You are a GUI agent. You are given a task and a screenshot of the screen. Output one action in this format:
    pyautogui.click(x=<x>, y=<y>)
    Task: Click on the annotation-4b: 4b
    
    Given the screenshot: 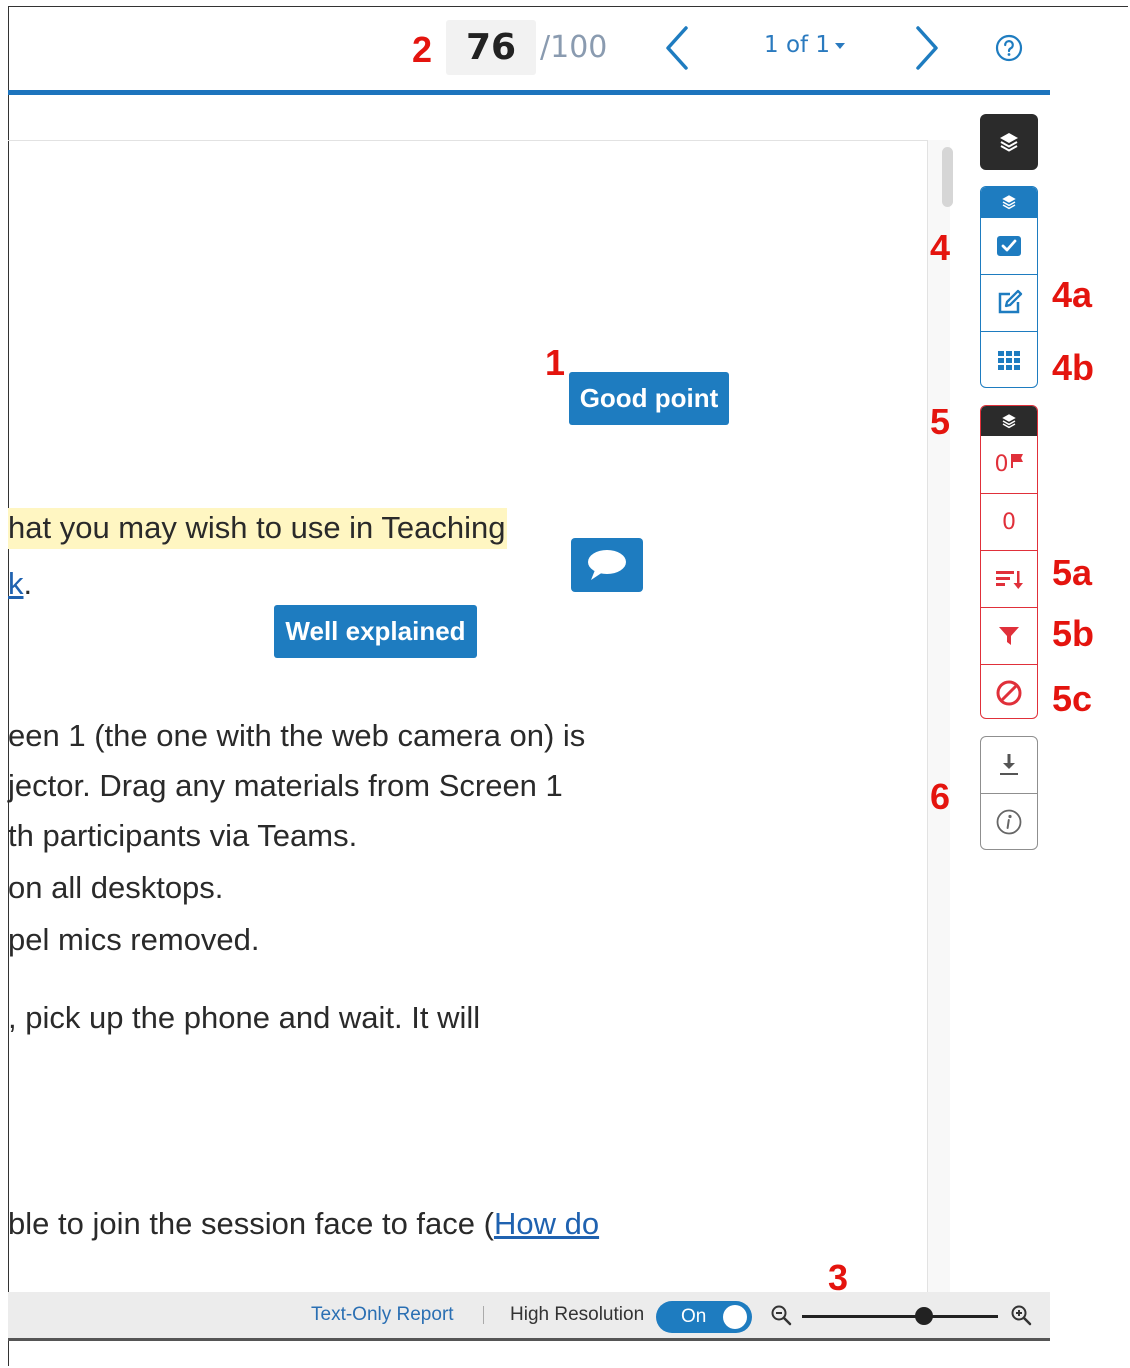 What is the action you would take?
    pyautogui.click(x=1073, y=367)
    